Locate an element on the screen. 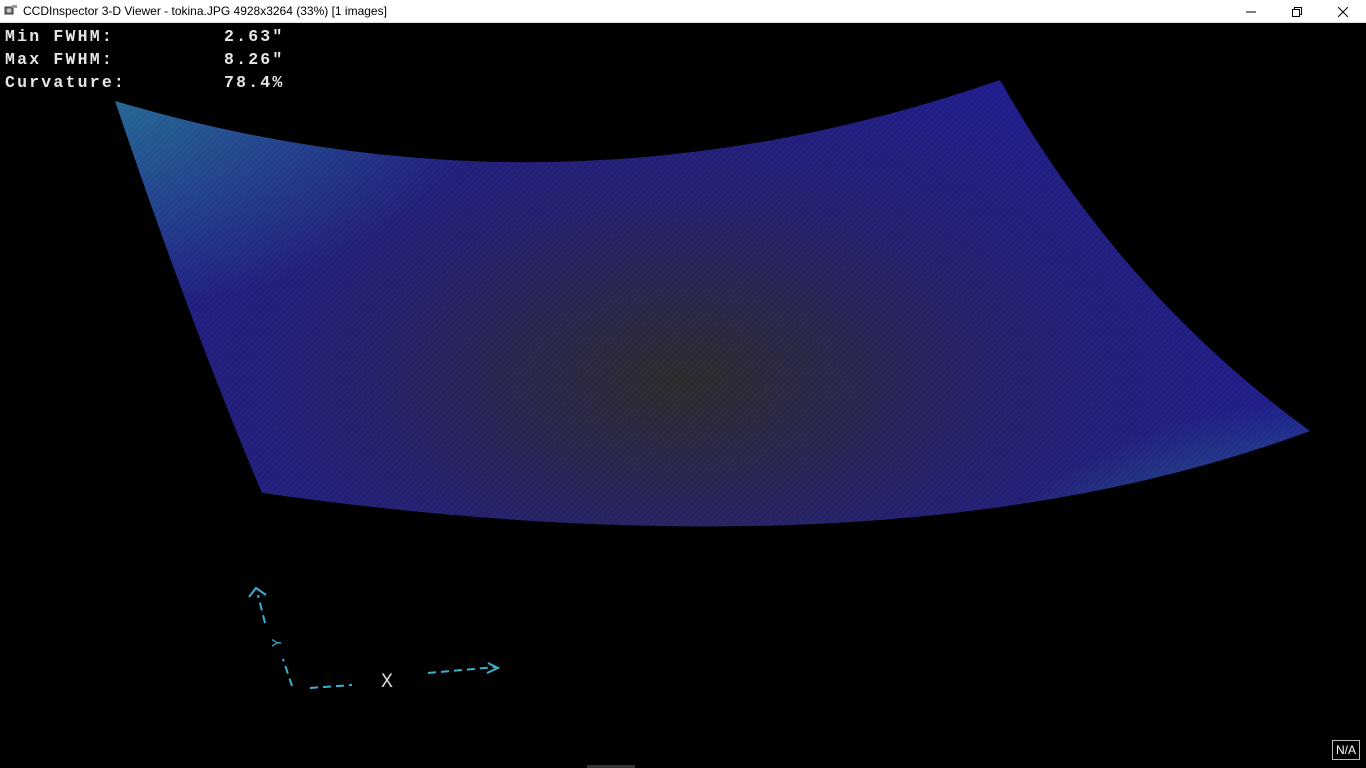 Image resolution: width=1366 pixels, height=768 pixels. svg-text: Y is located at coordinates (278, 642).